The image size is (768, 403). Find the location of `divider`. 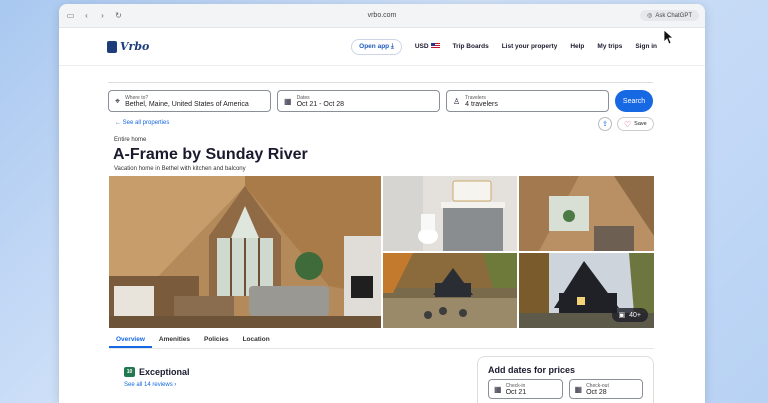

divider is located at coordinates (380, 82).